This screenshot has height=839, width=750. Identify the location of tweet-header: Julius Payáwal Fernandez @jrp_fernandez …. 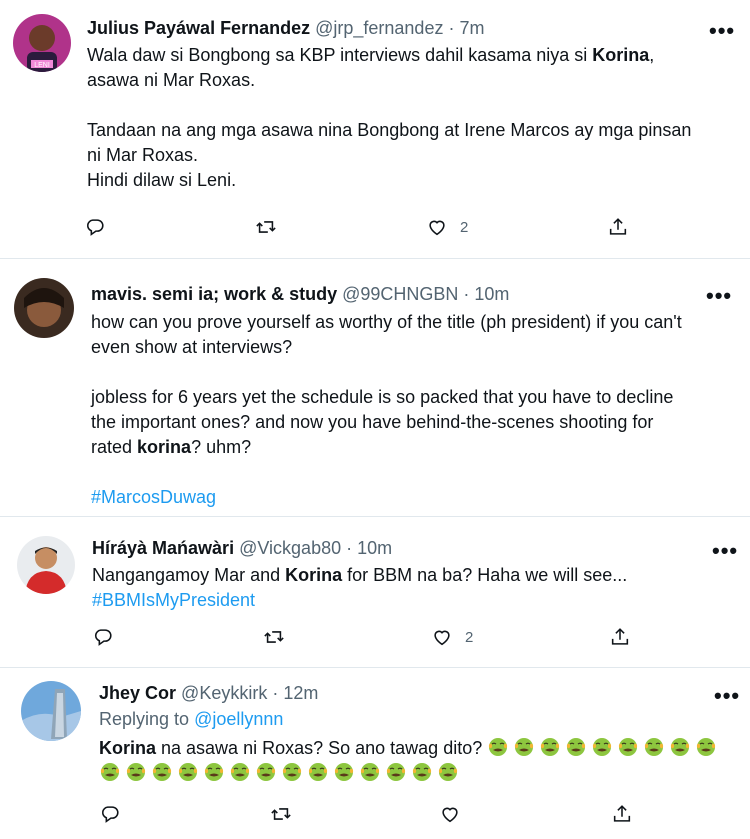
(285, 28).